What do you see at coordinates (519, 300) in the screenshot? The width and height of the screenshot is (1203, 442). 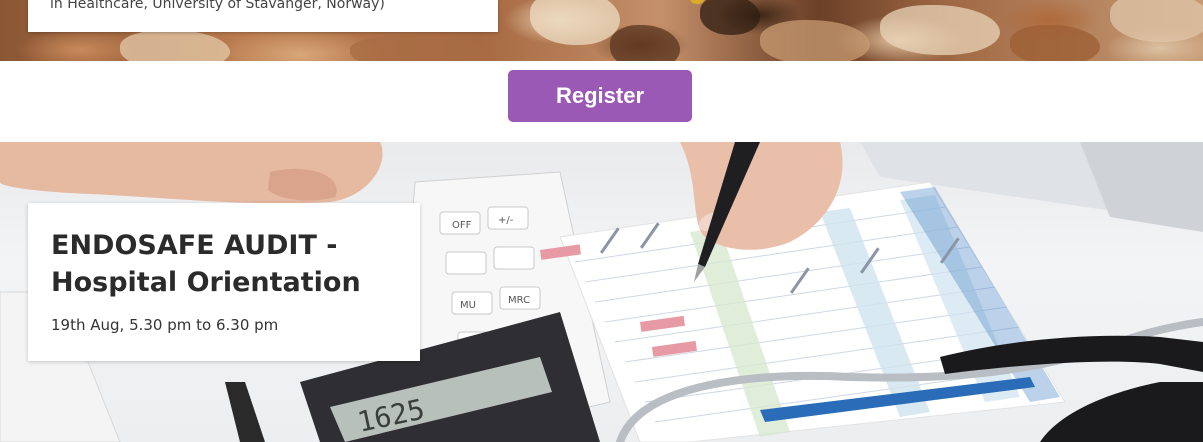 I see `svg-text: MRC` at bounding box center [519, 300].